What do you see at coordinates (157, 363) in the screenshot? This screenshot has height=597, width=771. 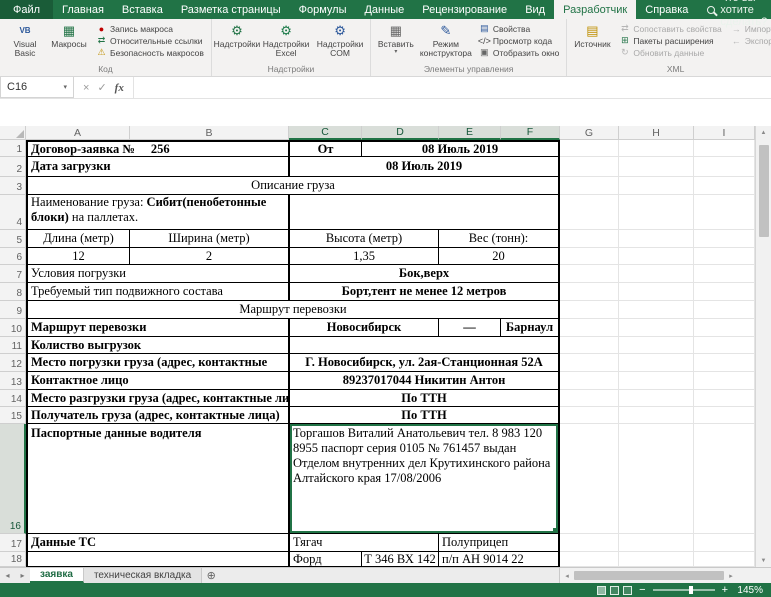 I see `cell-A12: Место погрузки груза (адрес, контактные` at bounding box center [157, 363].